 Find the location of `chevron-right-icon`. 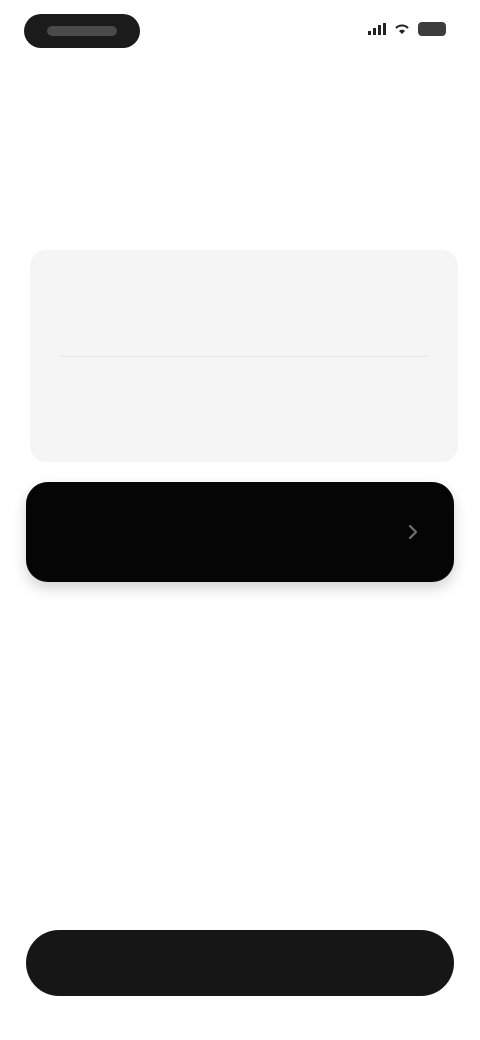

chevron-right-icon is located at coordinates (413, 532).